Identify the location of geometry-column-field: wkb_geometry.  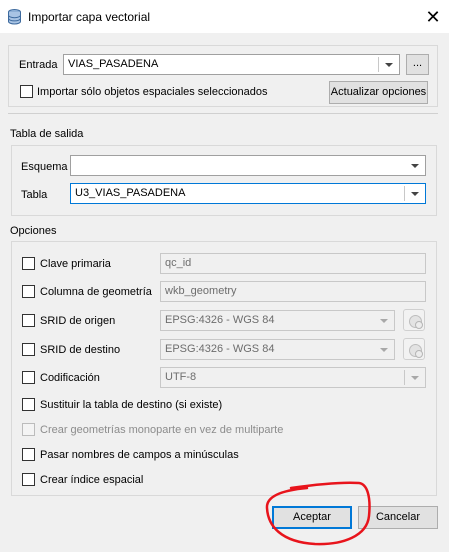
(293, 291).